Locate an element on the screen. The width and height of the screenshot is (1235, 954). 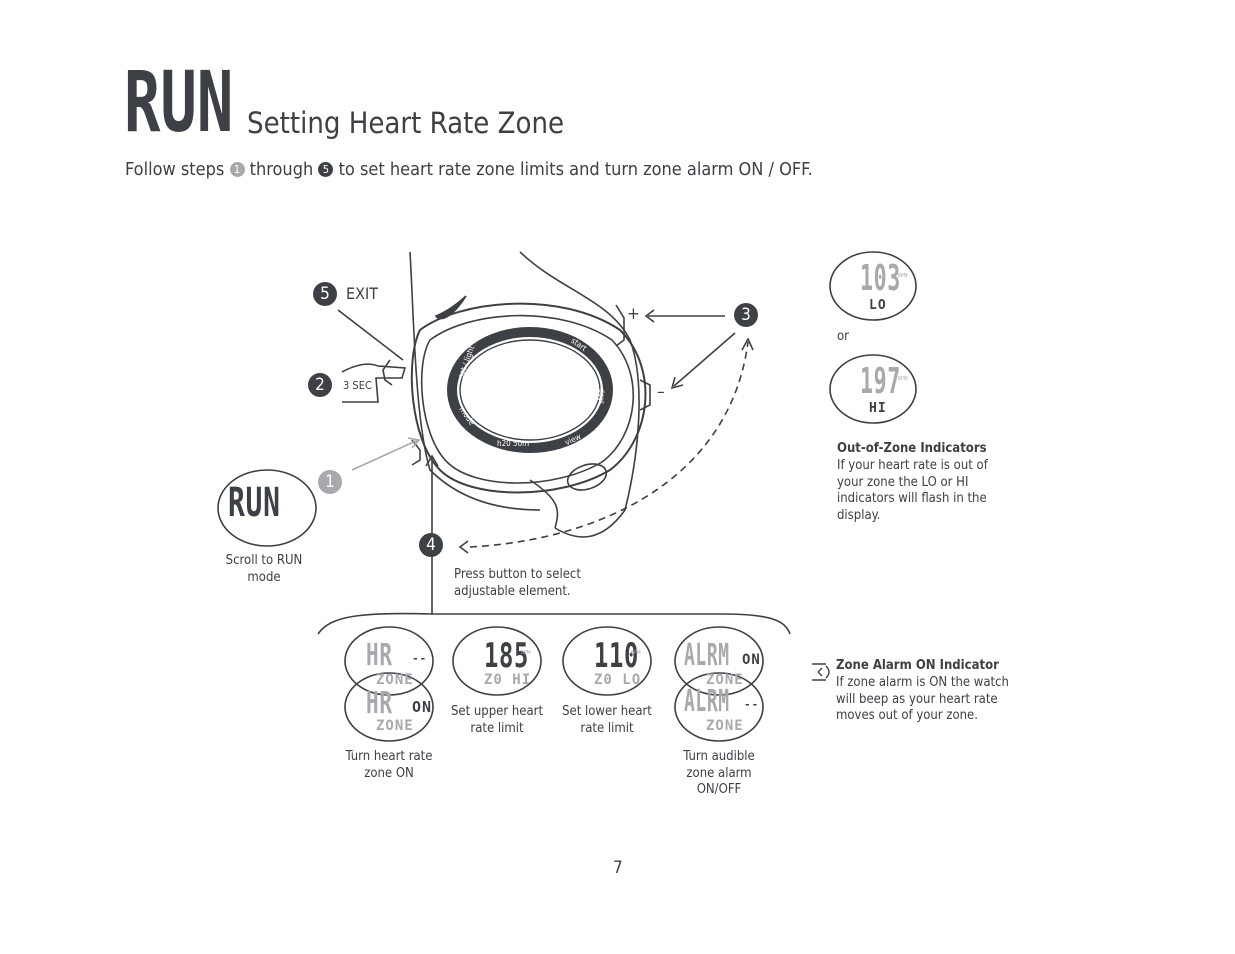
exit-arrow is located at coordinates (370, 335).